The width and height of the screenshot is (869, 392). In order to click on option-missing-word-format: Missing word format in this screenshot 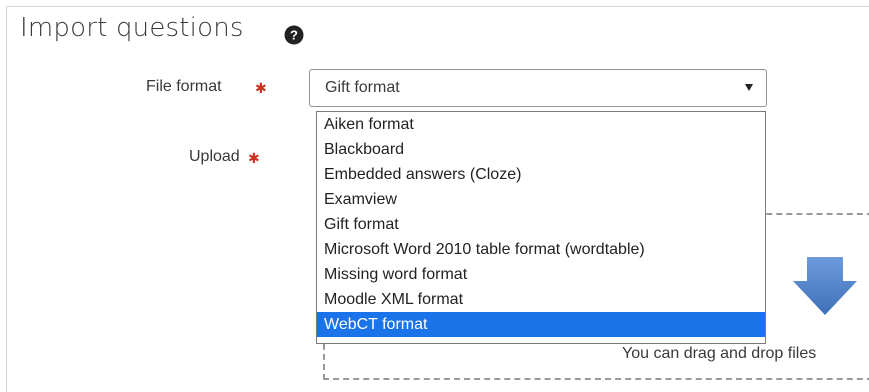, I will do `click(541, 274)`.